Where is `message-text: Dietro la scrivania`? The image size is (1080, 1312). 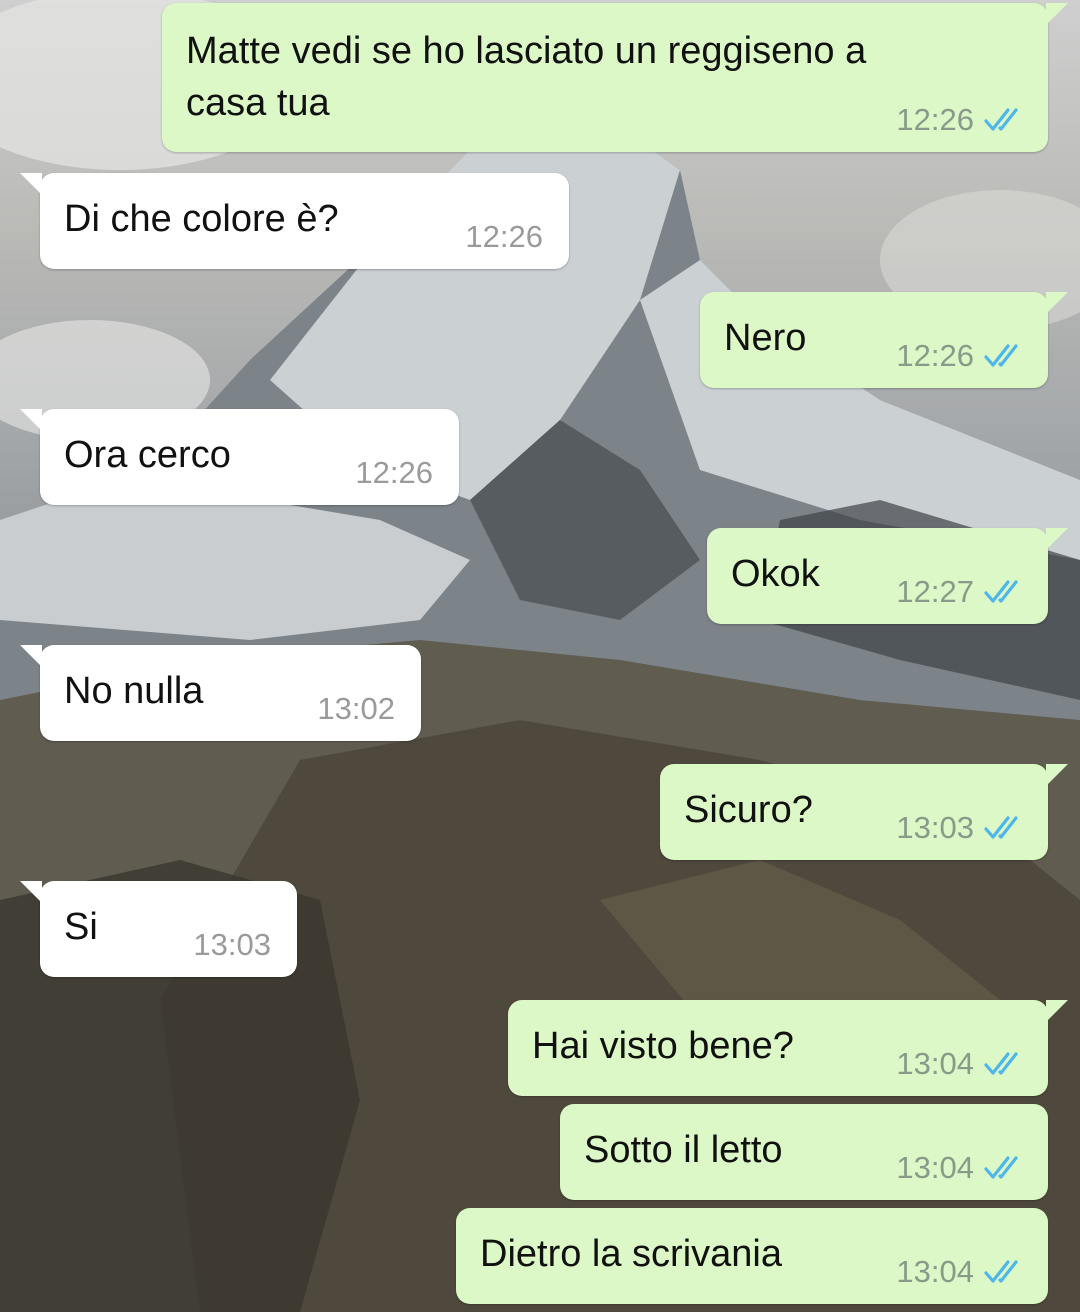
message-text: Dietro la scrivania is located at coordinates (631, 1254).